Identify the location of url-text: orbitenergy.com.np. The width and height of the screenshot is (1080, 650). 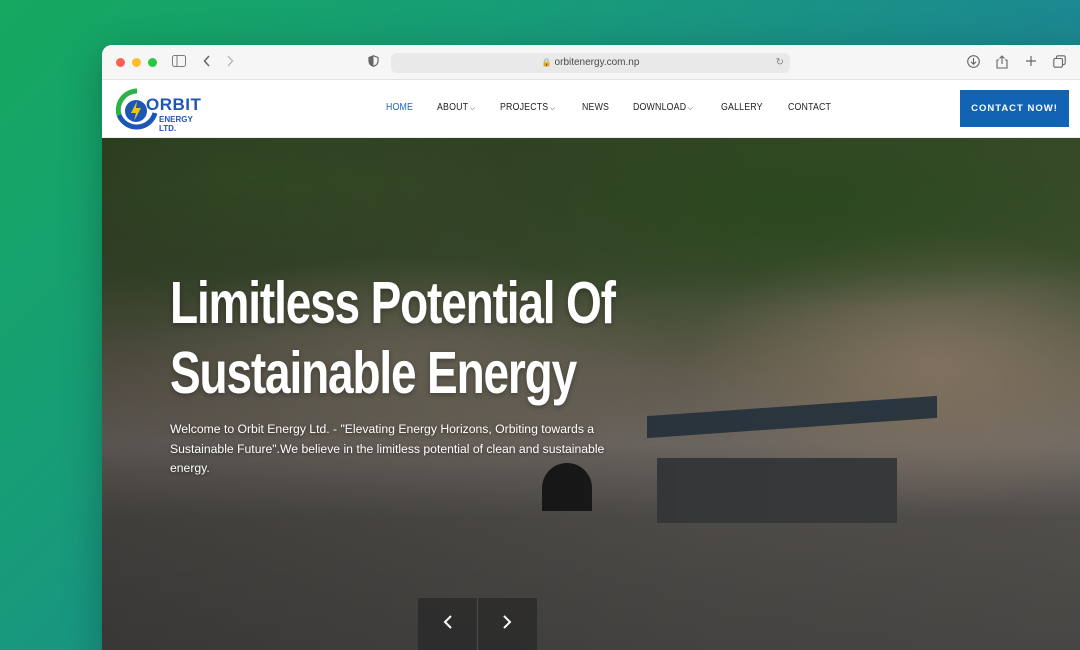
(597, 62).